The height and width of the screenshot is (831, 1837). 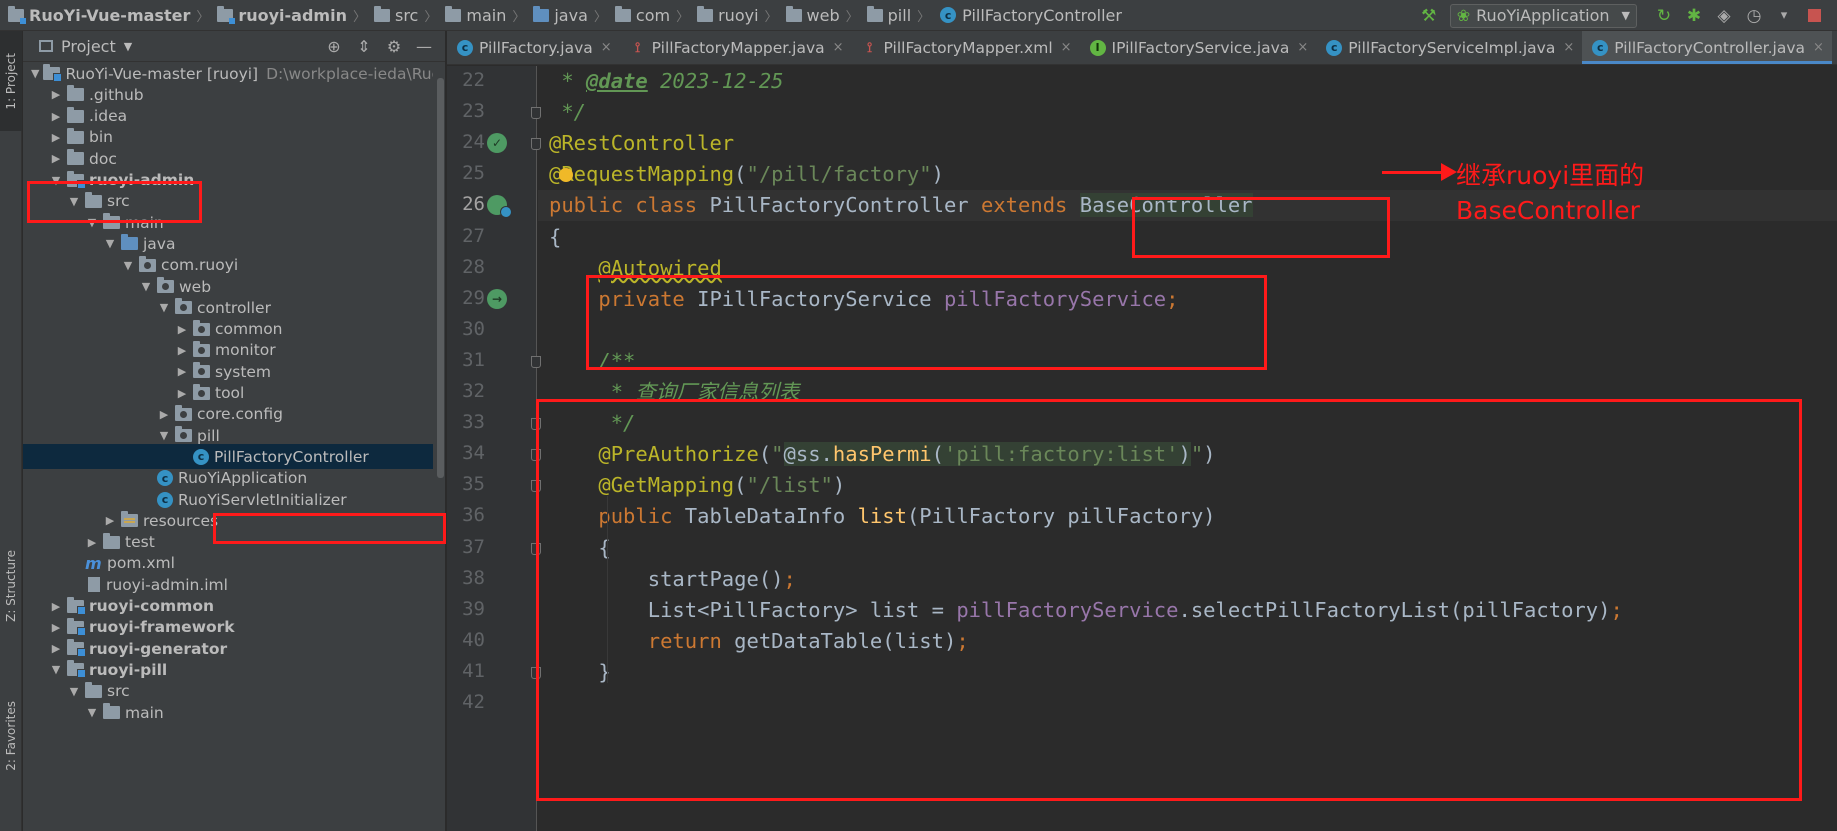 I want to click on editor-tab: ⟟ PillFactoryMapper.xml ×, so click(x=966, y=47).